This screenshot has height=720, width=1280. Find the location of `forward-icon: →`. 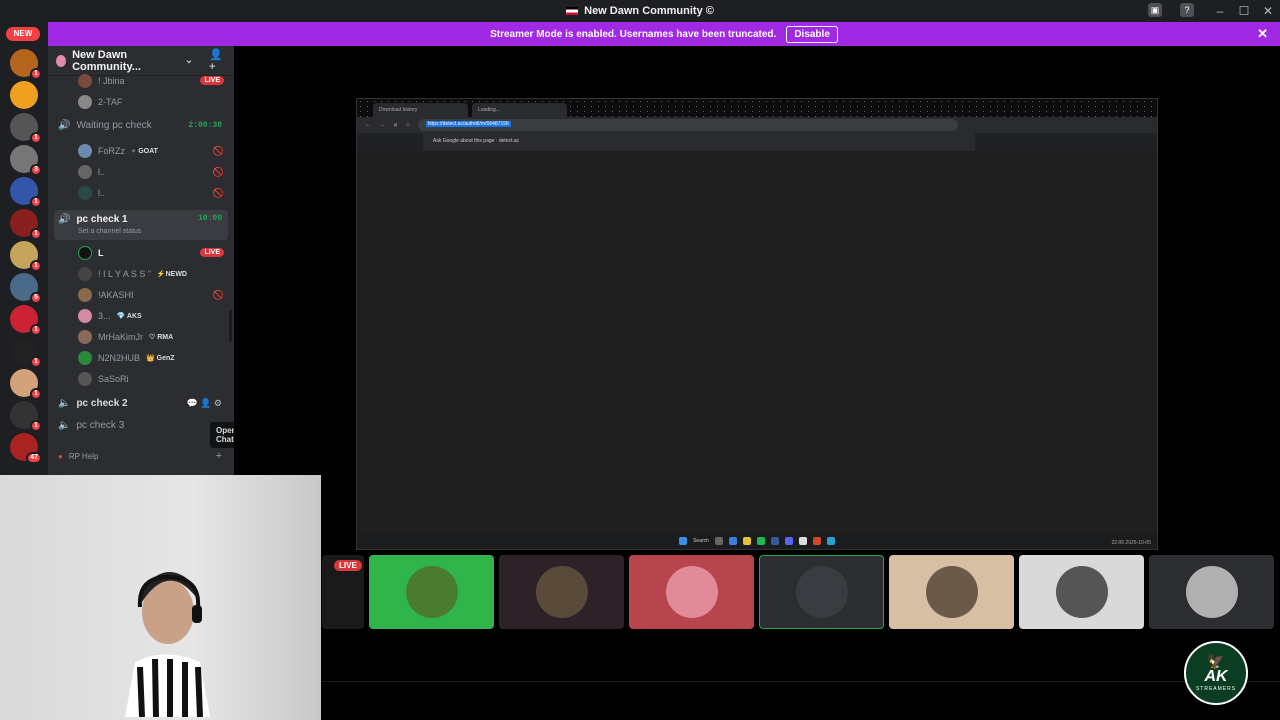

forward-icon: → is located at coordinates (382, 125).